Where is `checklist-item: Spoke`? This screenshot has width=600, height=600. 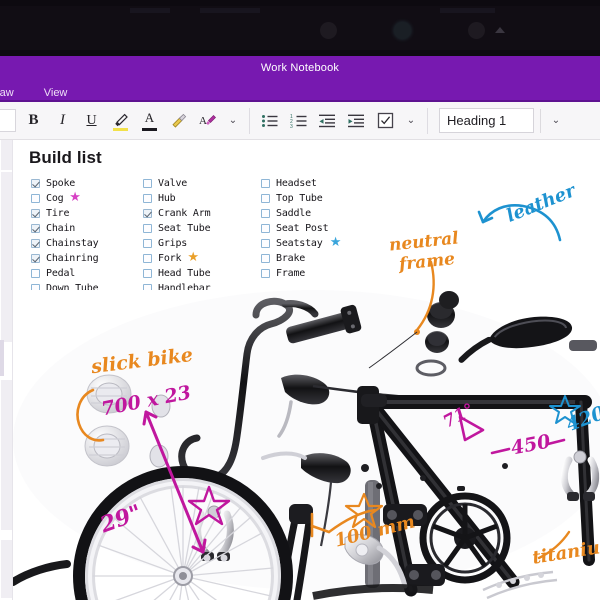 checklist-item: Spoke is located at coordinates (87, 183).